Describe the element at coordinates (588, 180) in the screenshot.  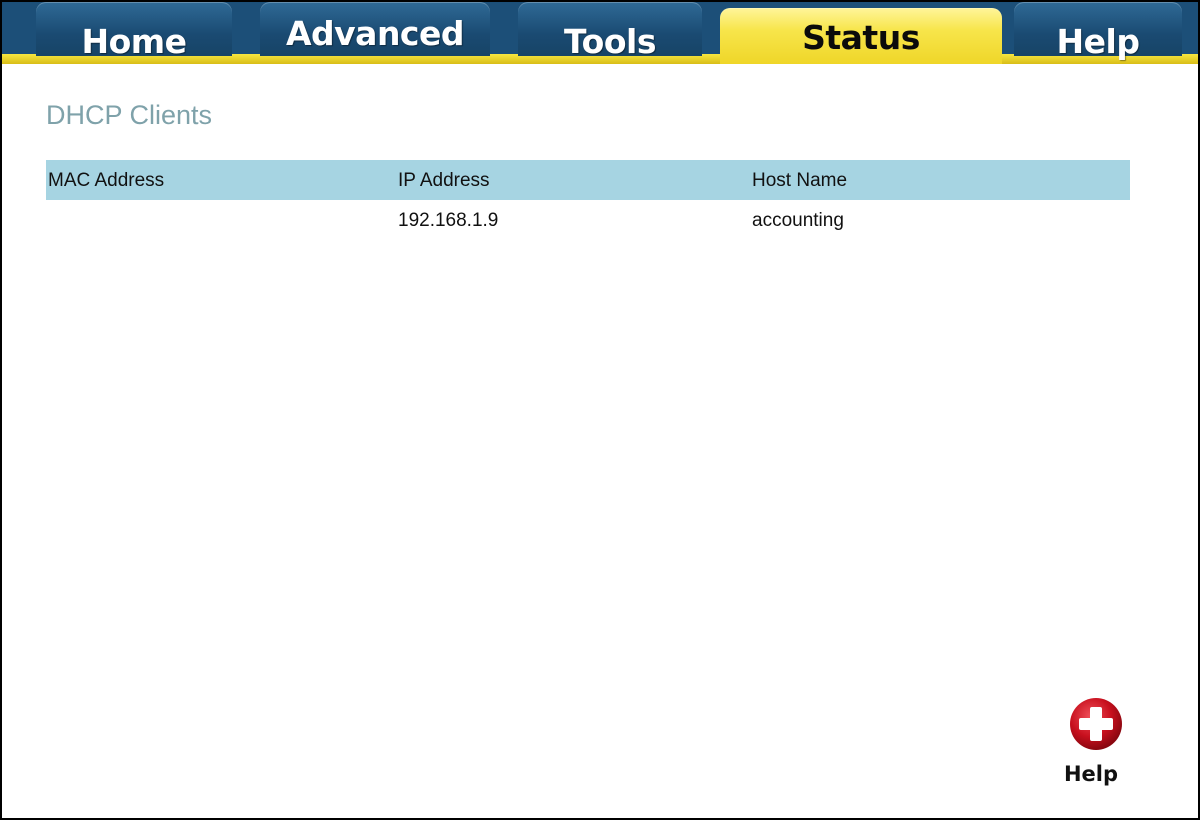
I see `table-header-row: MAC Address IP Address Host Name` at that location.